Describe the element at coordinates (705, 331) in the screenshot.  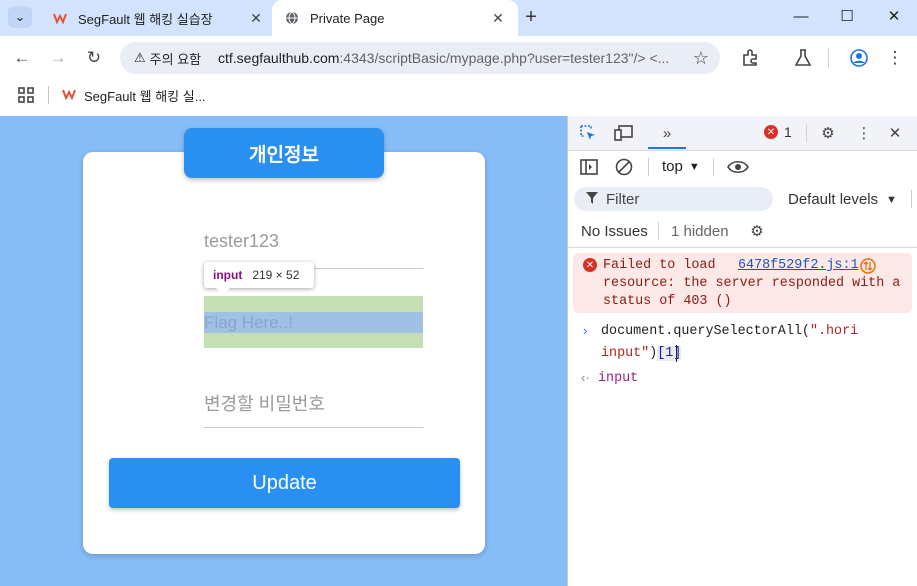
I see `code-call: document.querySelectorAll(` at that location.